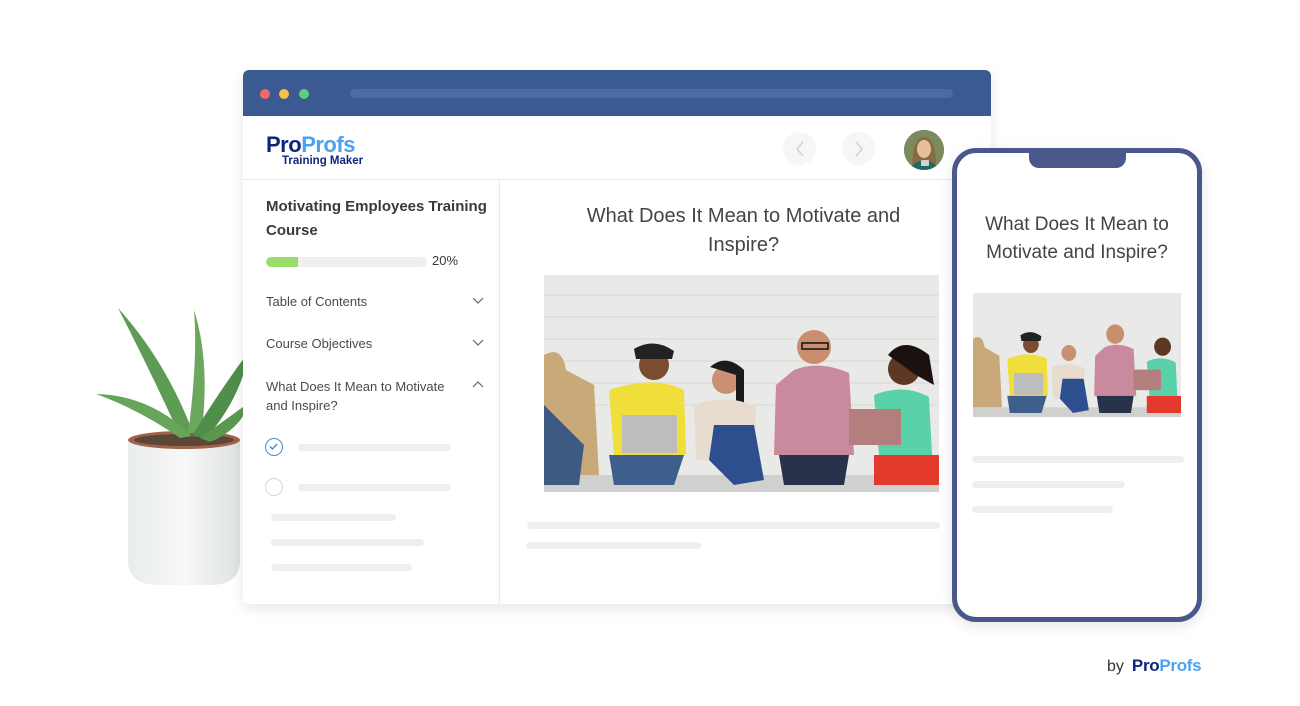 The width and height of the screenshot is (1300, 706). What do you see at coordinates (265, 94) in the screenshot?
I see `close-window-icon` at bounding box center [265, 94].